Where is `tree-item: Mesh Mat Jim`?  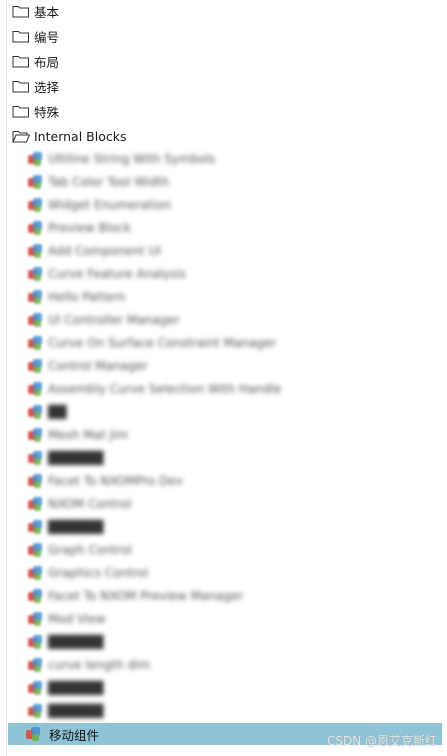
tree-item: Mesh Mat Jim is located at coordinates (78, 435).